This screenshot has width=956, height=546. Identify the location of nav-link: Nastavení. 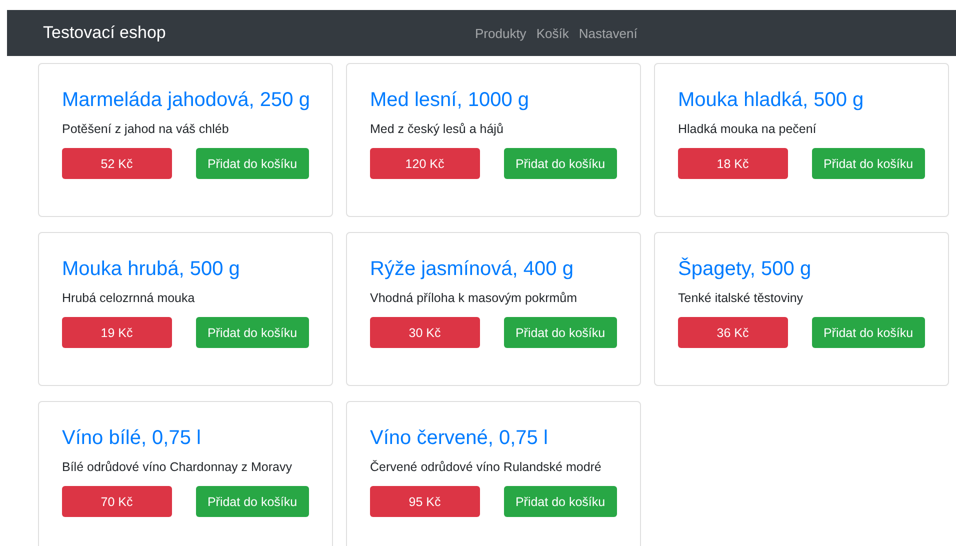
(608, 33).